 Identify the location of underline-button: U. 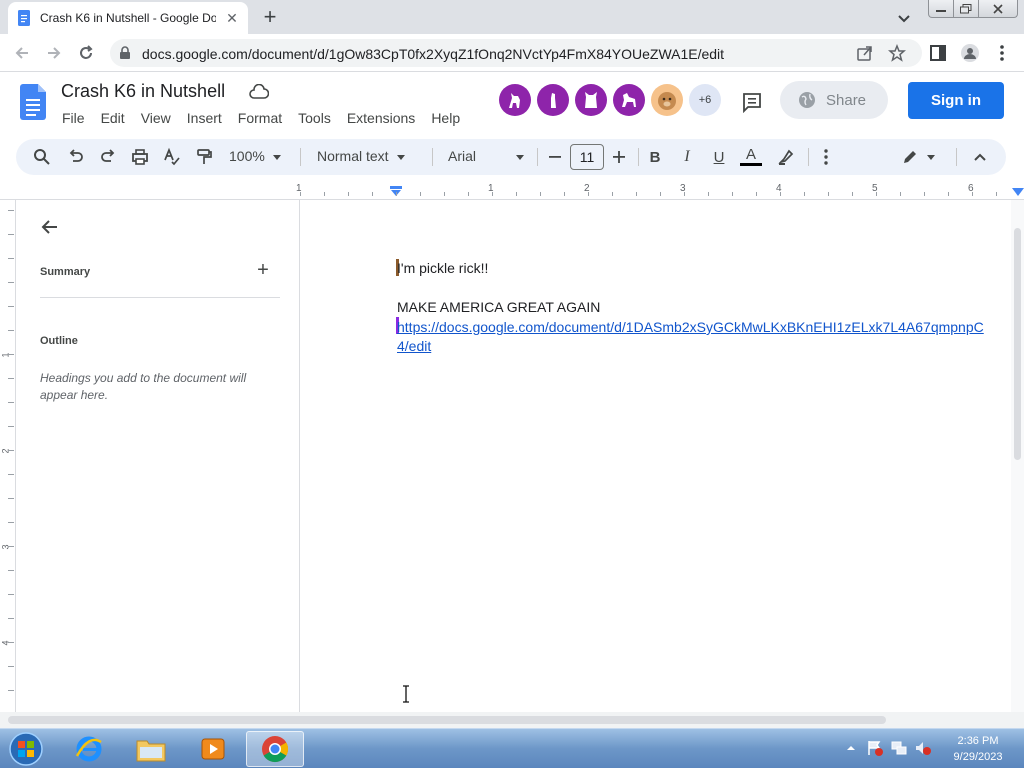
(719, 157).